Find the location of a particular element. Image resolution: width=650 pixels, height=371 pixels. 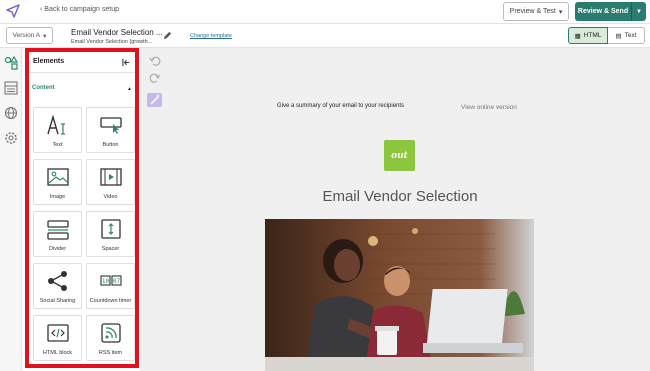

content-section-label: Content is located at coordinates (43, 88).